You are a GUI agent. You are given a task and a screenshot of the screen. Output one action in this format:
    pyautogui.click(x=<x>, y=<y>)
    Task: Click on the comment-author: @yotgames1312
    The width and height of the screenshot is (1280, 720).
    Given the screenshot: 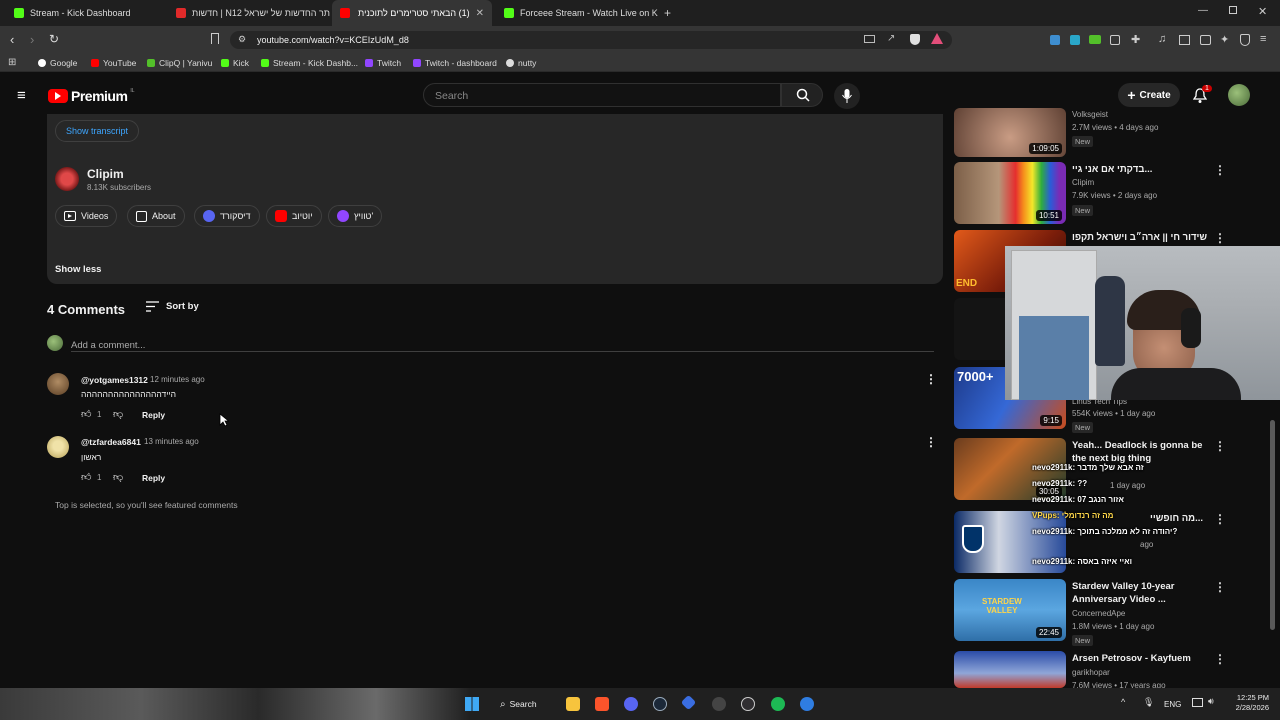 What is the action you would take?
    pyautogui.click(x=114, y=380)
    